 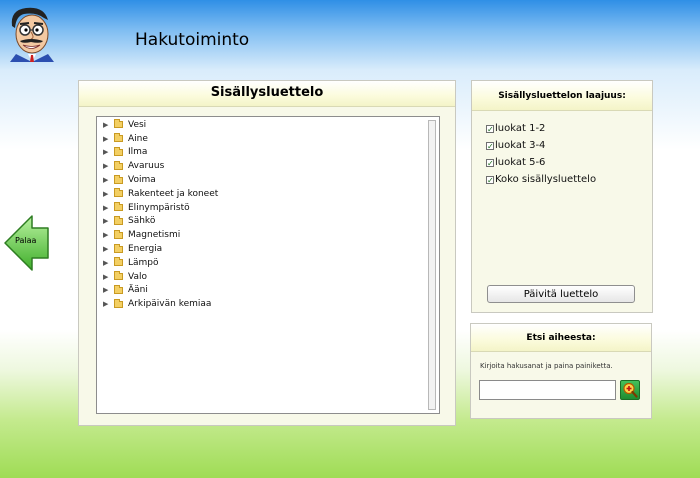 I want to click on logo-cartoon-face, so click(x=32, y=34).